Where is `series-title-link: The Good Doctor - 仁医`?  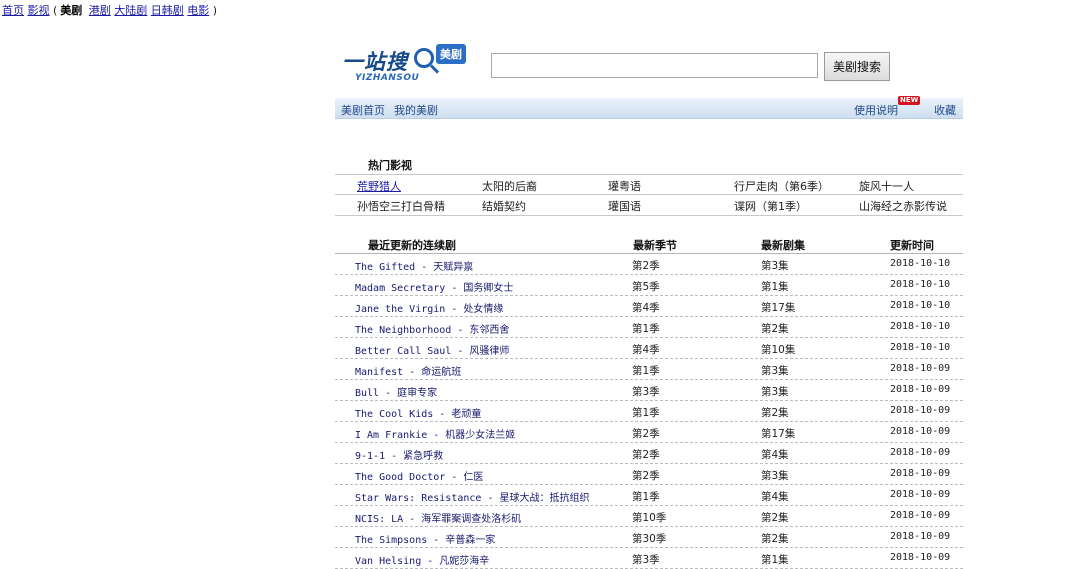
series-title-link: The Good Doctor - 仁医 is located at coordinates (419, 475).